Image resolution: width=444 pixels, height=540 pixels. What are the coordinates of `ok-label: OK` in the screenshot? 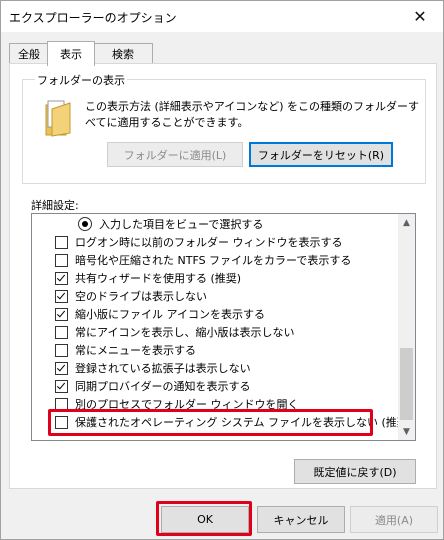 It's located at (205, 519).